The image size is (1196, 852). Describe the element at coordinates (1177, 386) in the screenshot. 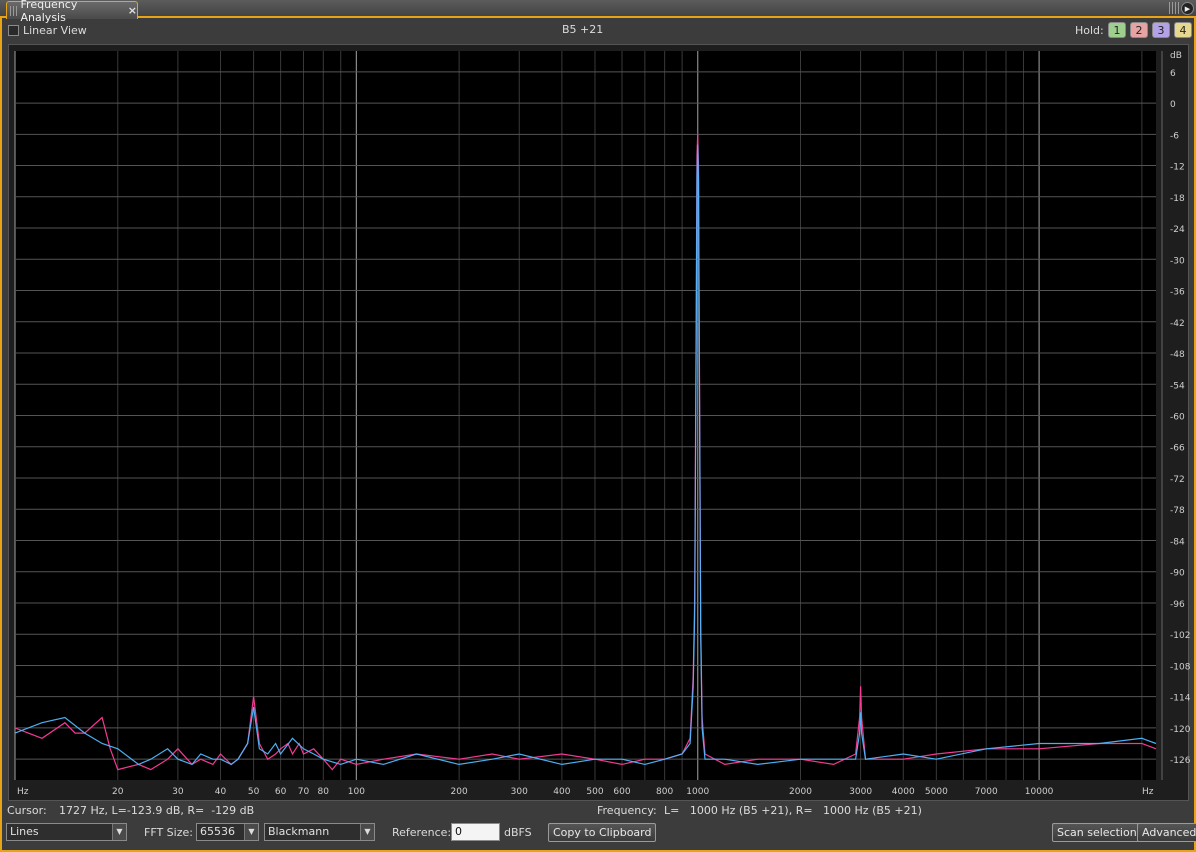

I see `y-tick-label: -54` at that location.